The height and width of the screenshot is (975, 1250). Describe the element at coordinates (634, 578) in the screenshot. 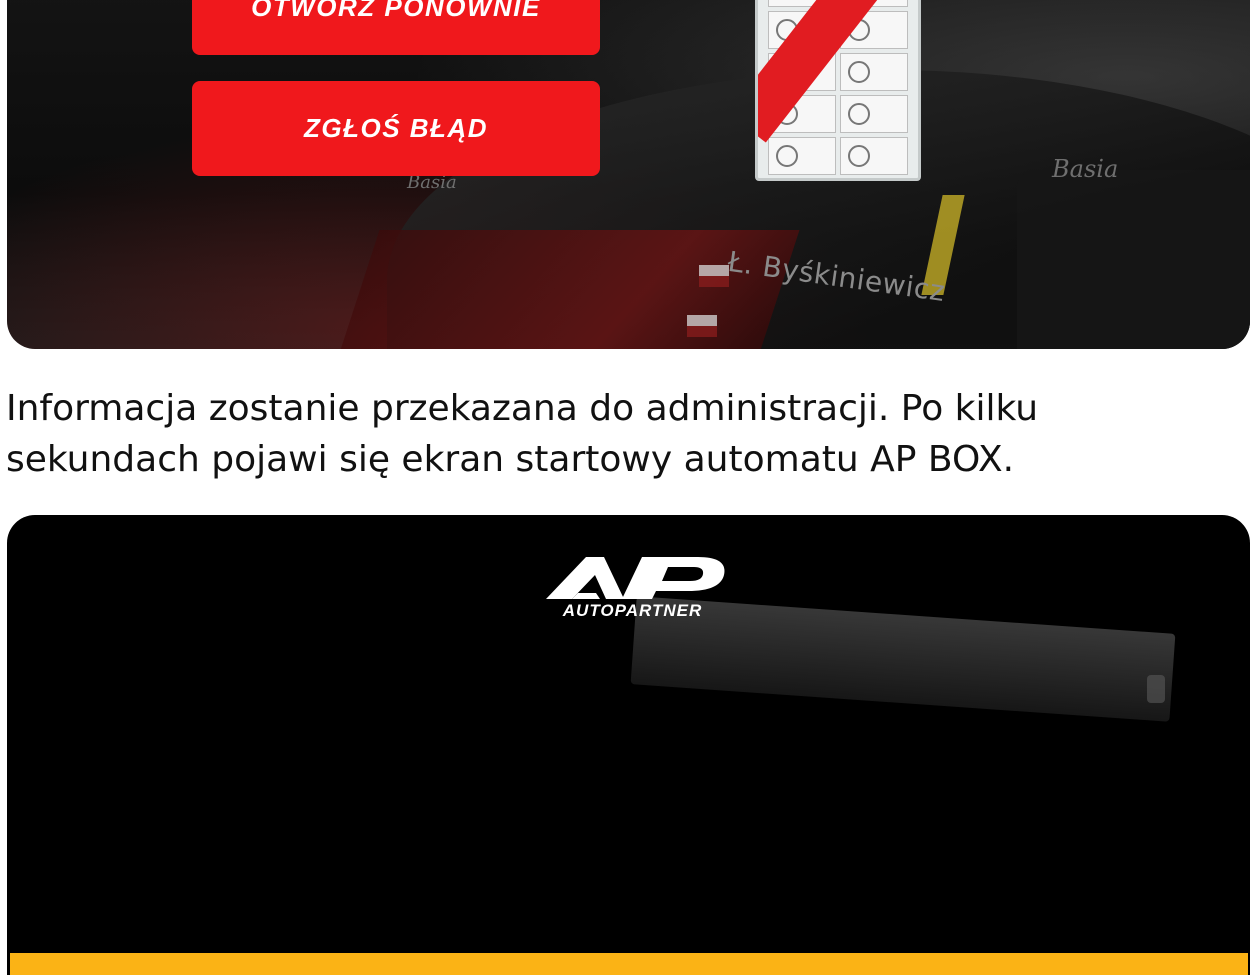

I see `autopartner-logo-icon` at that location.